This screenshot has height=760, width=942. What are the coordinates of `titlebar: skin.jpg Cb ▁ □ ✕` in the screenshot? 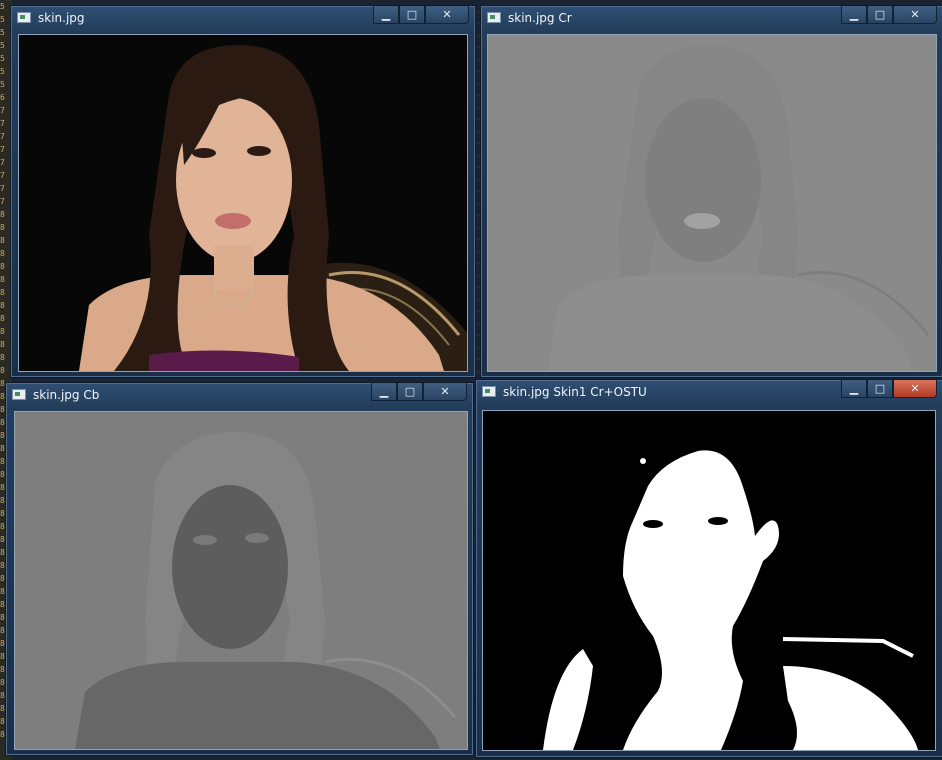 It's located at (239, 396).